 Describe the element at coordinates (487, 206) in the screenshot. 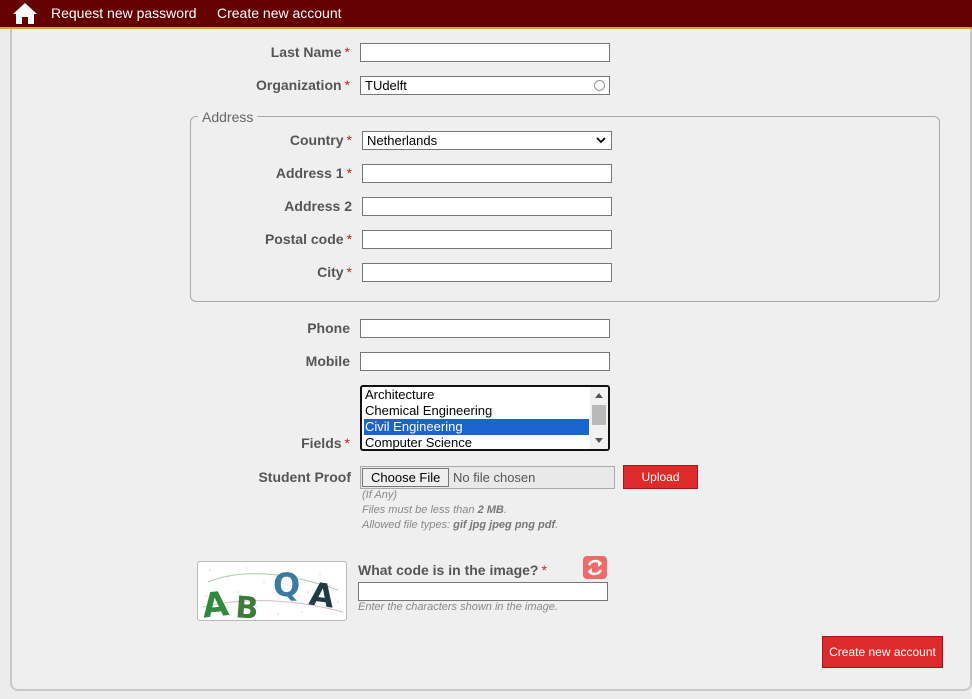

I see `address2-input` at that location.